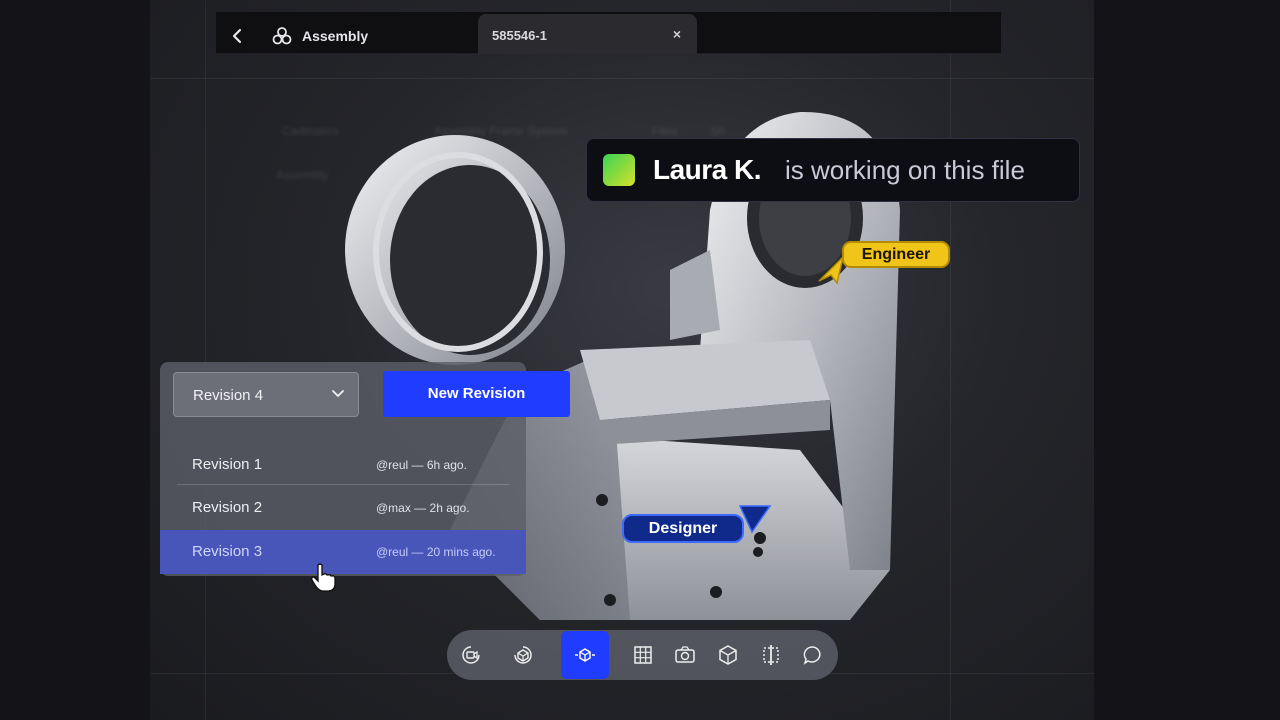 The image size is (1280, 720). I want to click on revision-meta: @reul — 6h ago., so click(421, 465).